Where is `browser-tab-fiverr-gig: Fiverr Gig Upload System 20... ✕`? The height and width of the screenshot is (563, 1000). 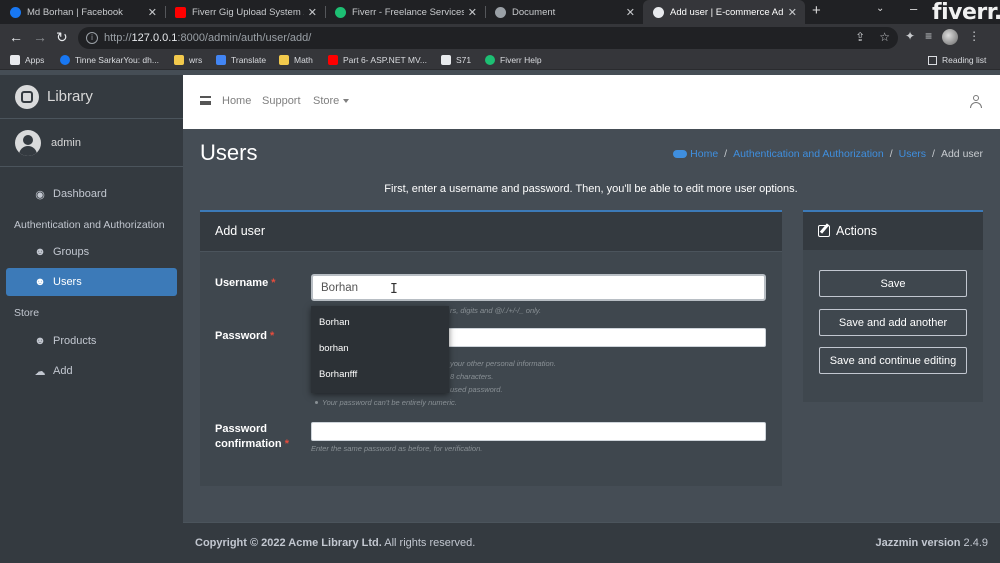 browser-tab-fiverr-gig: Fiverr Gig Upload System 20... ✕ is located at coordinates (245, 12).